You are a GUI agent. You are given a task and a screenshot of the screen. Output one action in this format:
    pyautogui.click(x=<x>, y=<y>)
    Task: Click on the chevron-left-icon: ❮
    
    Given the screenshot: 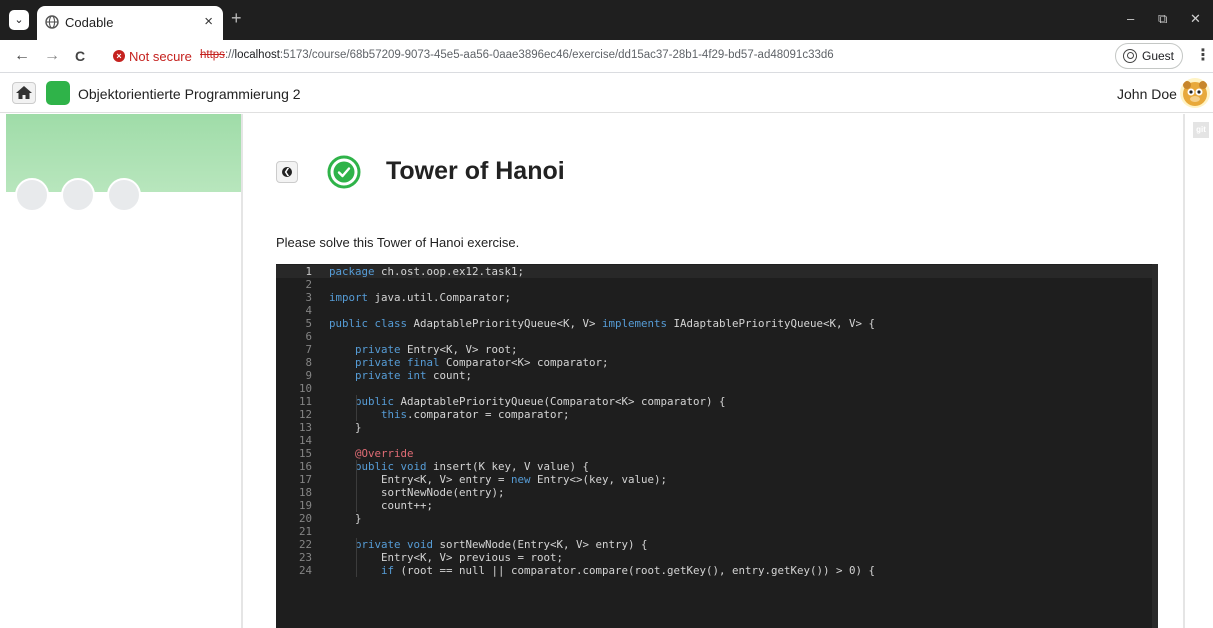 What is the action you would take?
    pyautogui.click(x=287, y=172)
    